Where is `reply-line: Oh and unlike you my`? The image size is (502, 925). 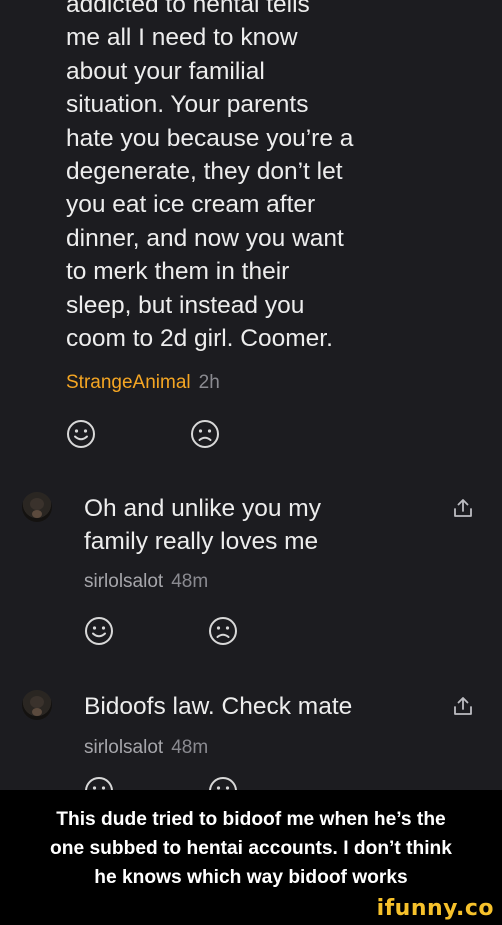 reply-line: Oh and unlike you my is located at coordinates (202, 508).